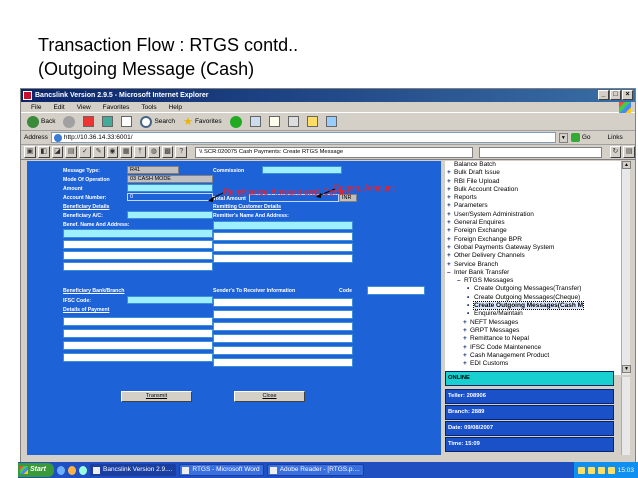  Describe the element at coordinates (175, 107) in the screenshot. I see `menu-help: Help` at that location.